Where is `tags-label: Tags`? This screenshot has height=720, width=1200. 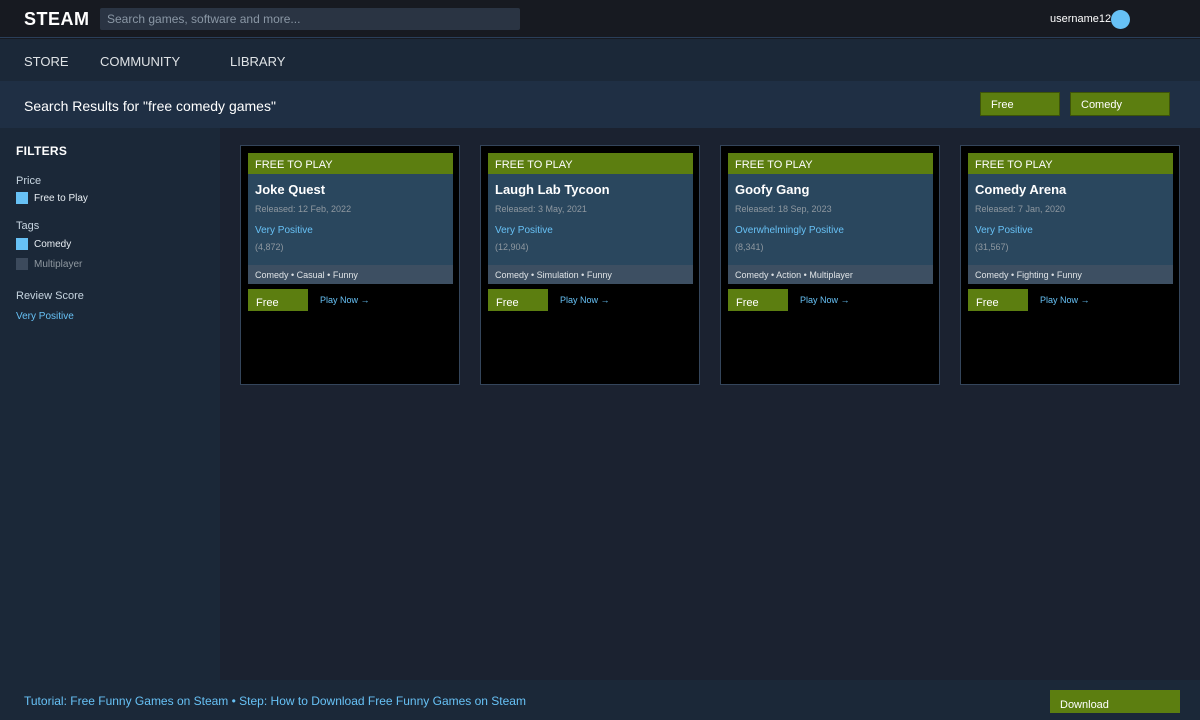 tags-label: Tags is located at coordinates (28, 226).